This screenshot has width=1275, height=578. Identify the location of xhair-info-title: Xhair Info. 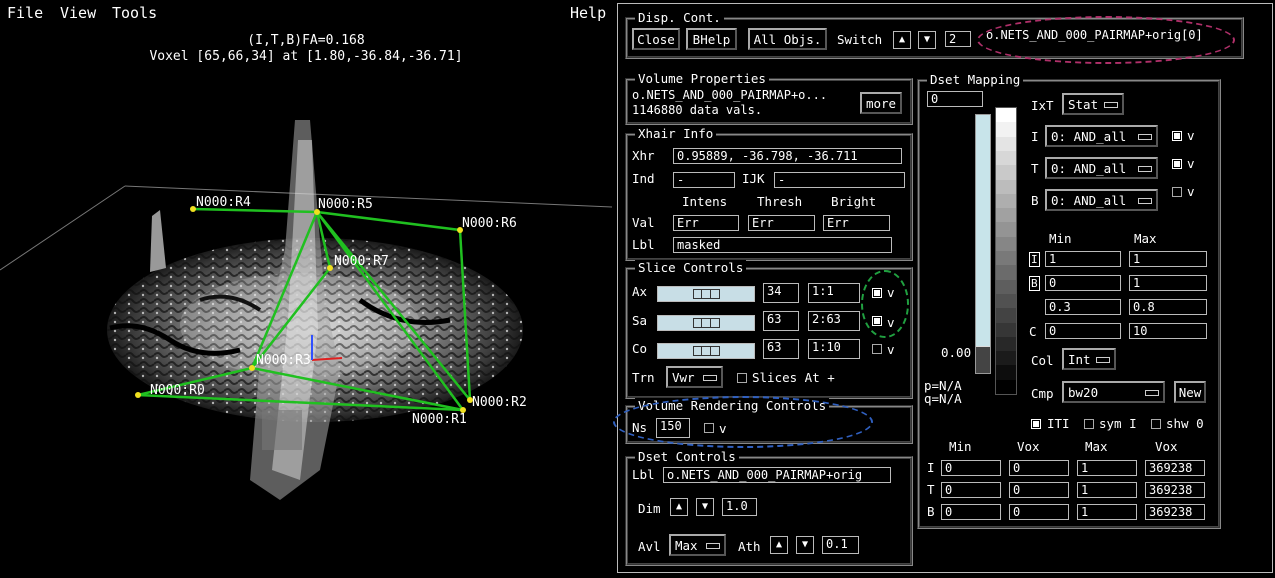
(676, 133).